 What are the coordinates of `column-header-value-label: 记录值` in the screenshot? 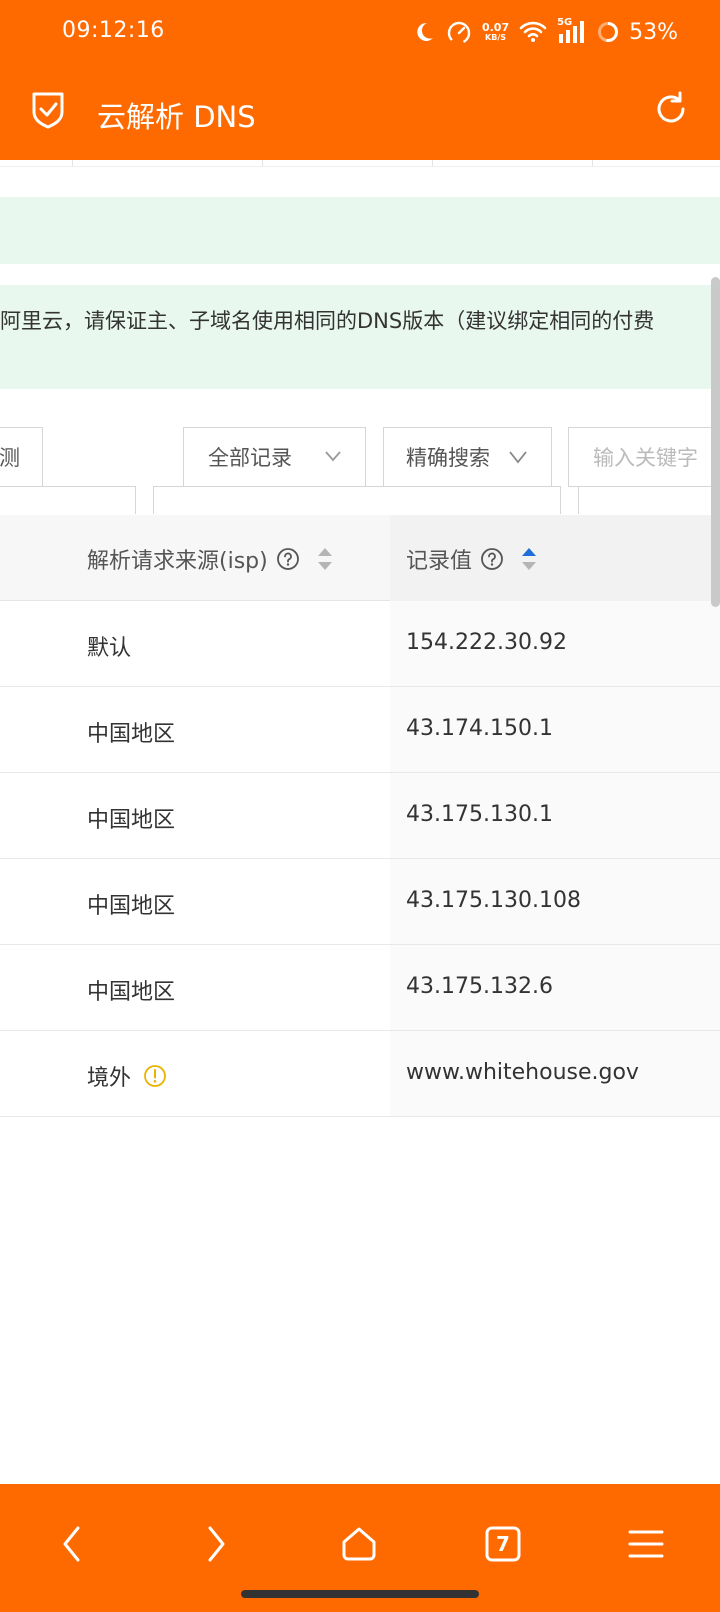 It's located at (439, 561).